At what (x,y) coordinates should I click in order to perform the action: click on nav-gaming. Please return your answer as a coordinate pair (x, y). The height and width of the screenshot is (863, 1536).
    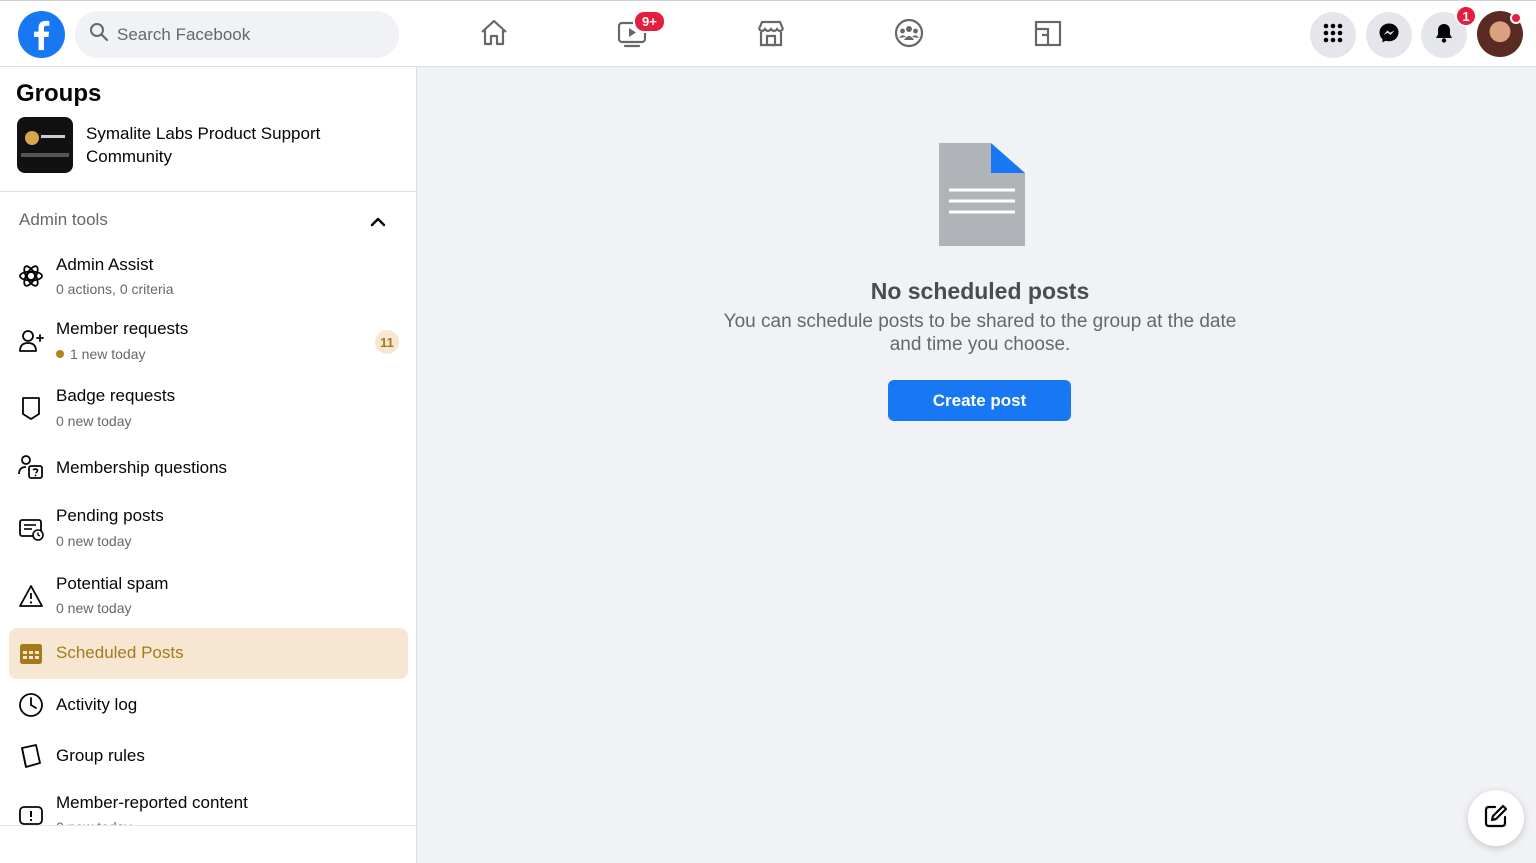
    Looking at the image, I should click on (1048, 35).